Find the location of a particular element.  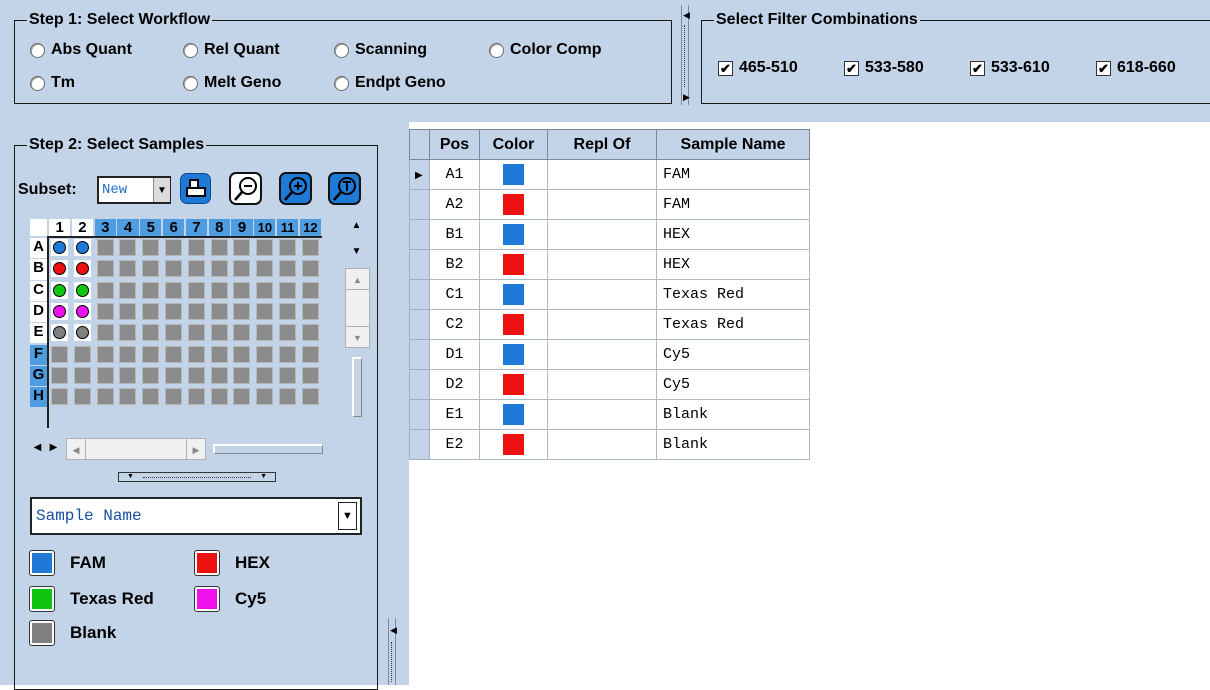

scroll-first-button: ◀ is located at coordinates (37, 449).